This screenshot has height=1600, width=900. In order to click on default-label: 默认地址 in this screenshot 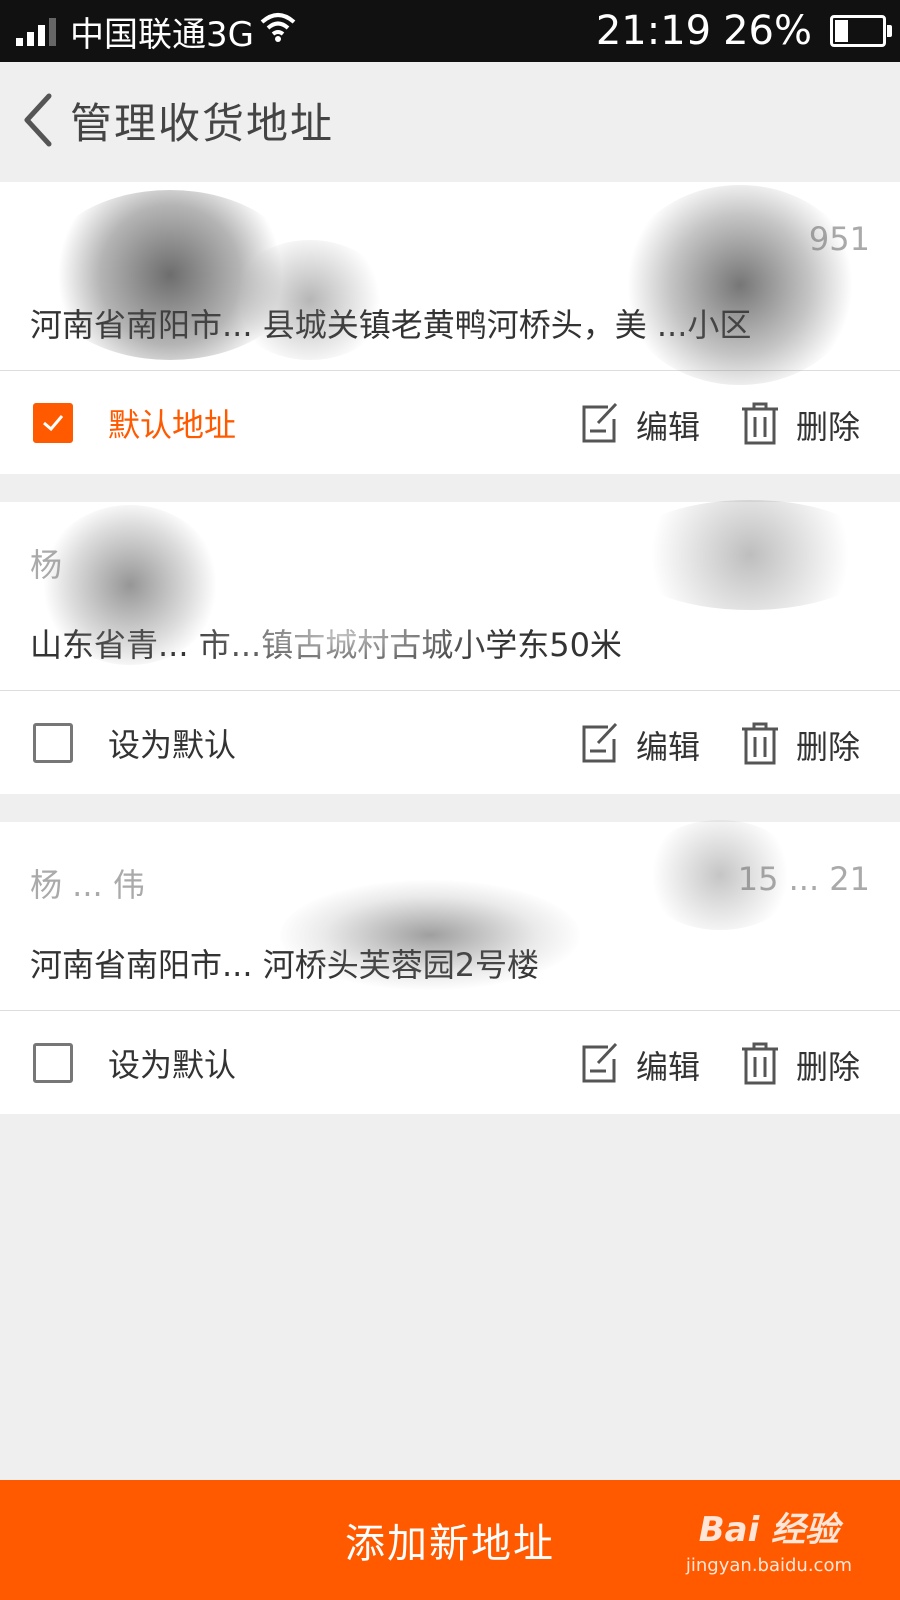, I will do `click(172, 423)`.